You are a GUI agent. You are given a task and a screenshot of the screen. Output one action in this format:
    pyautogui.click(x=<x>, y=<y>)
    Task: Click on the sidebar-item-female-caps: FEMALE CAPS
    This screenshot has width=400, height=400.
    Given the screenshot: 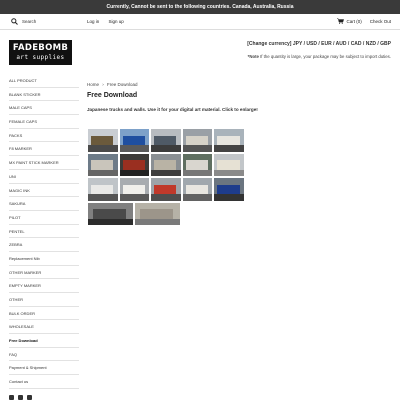 What is the action you would take?
    pyautogui.click(x=44, y=122)
    